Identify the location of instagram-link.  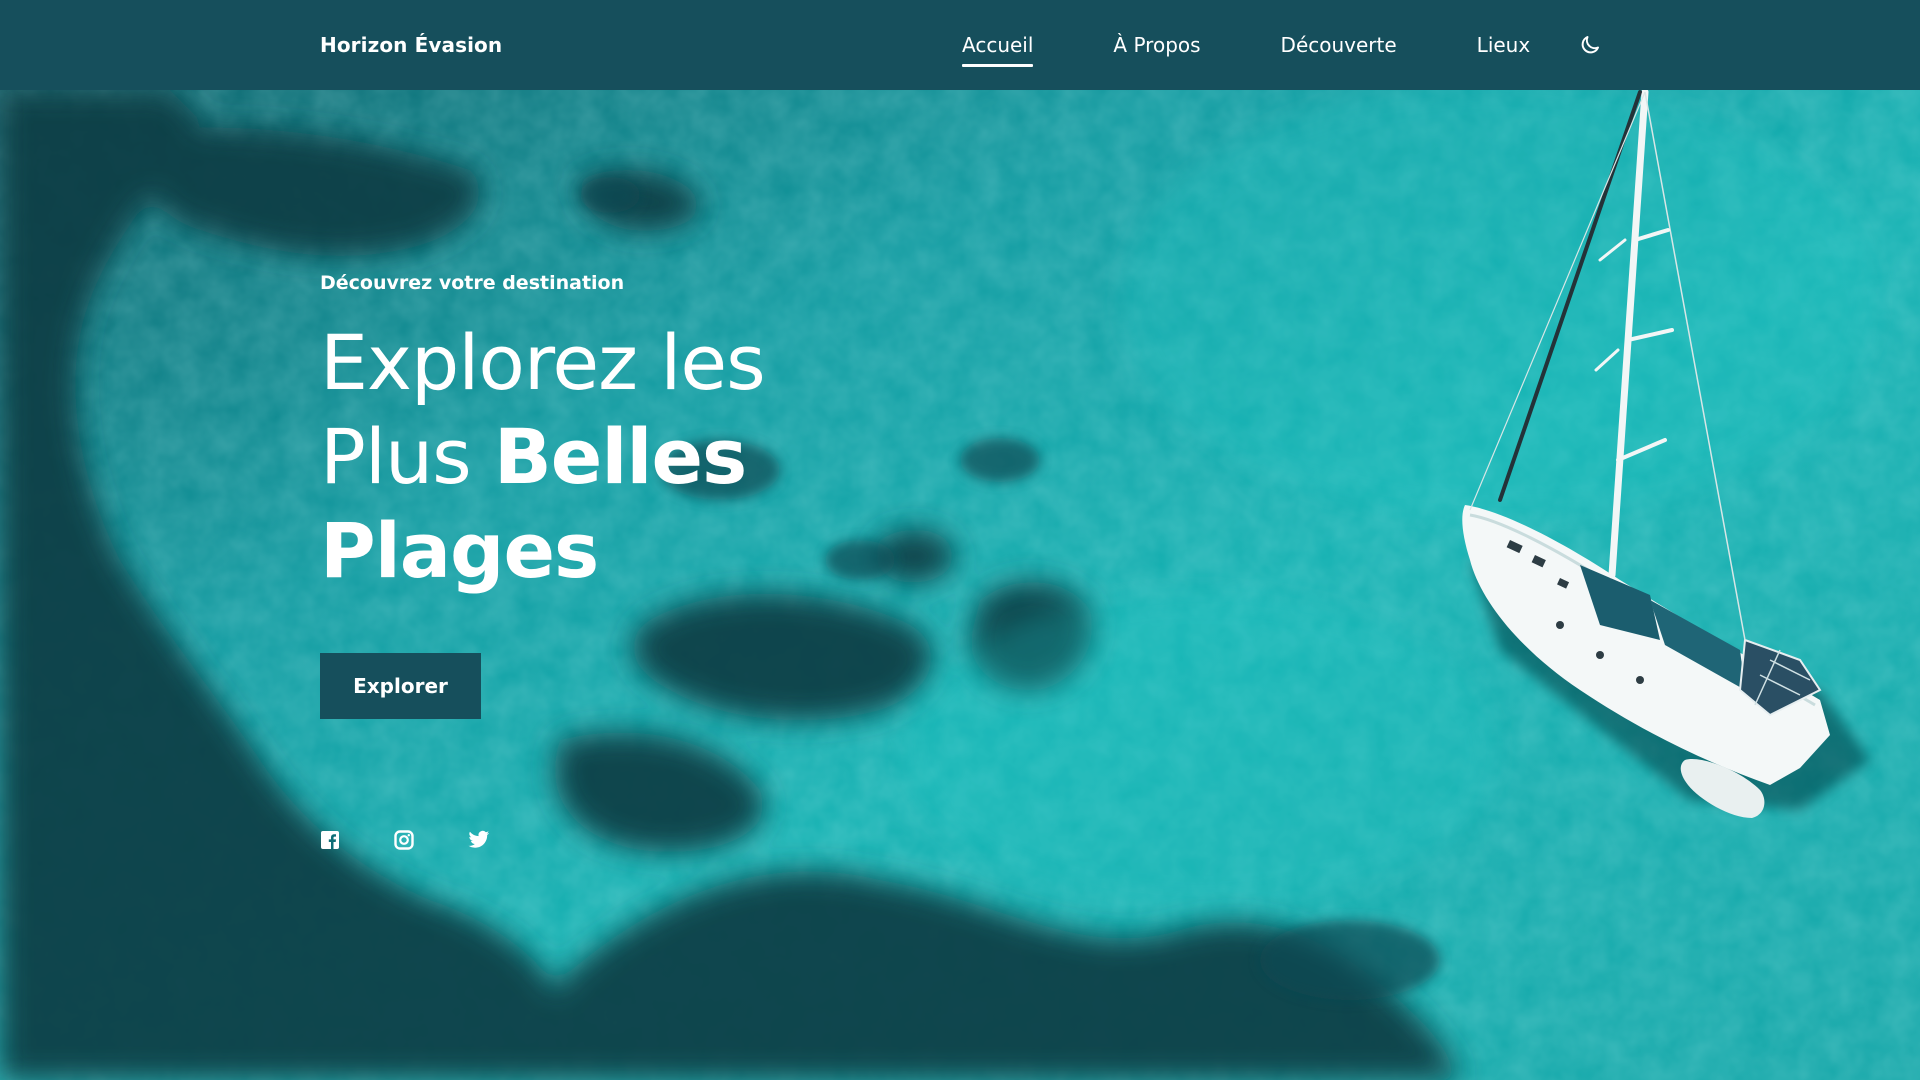
(404, 840).